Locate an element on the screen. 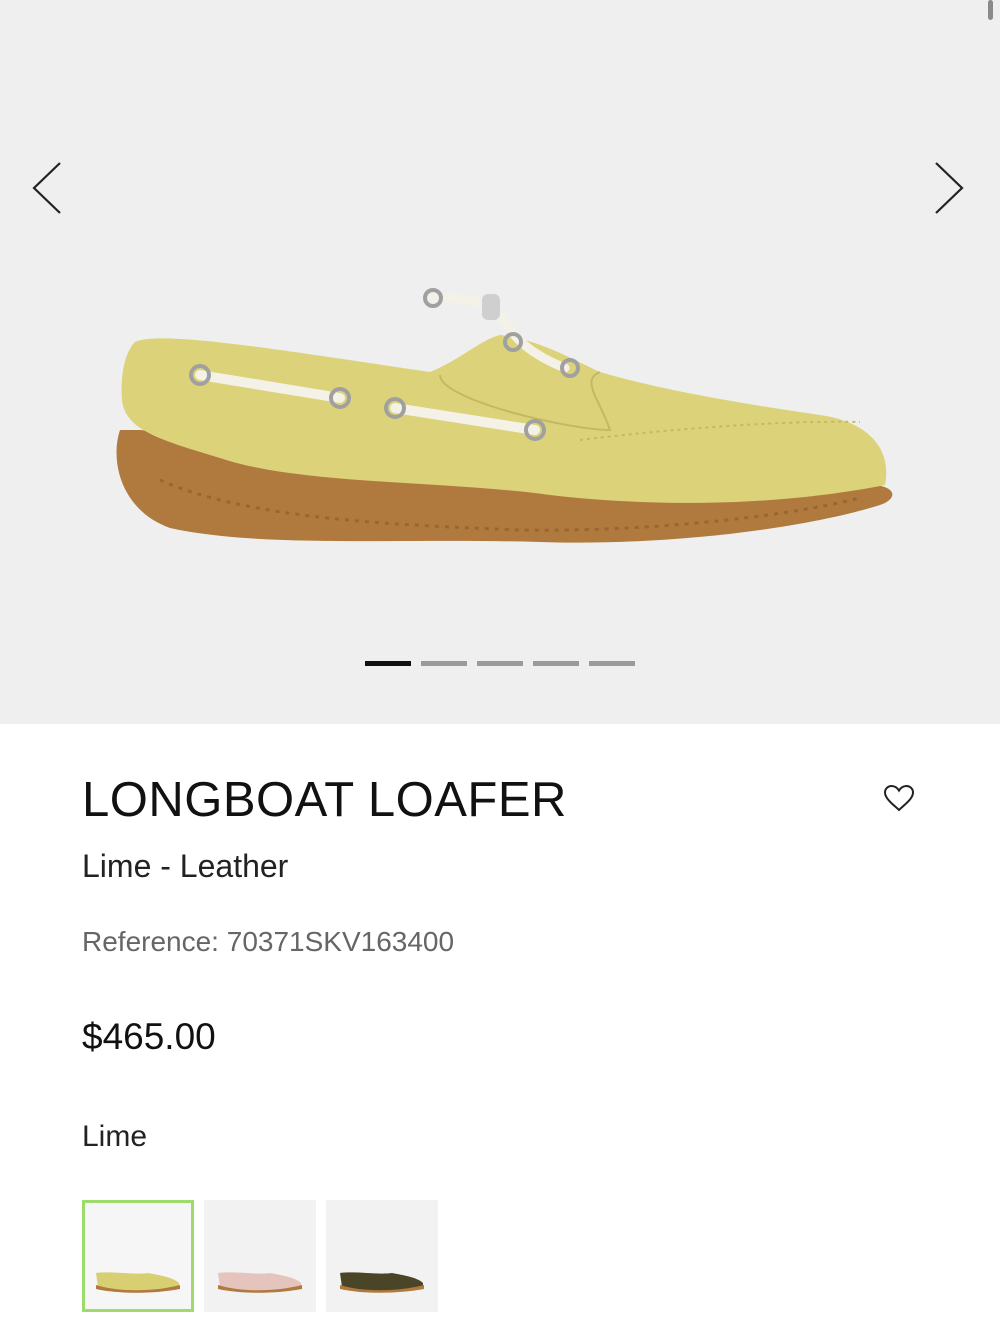  chevron-right-icon is located at coordinates (949, 188).